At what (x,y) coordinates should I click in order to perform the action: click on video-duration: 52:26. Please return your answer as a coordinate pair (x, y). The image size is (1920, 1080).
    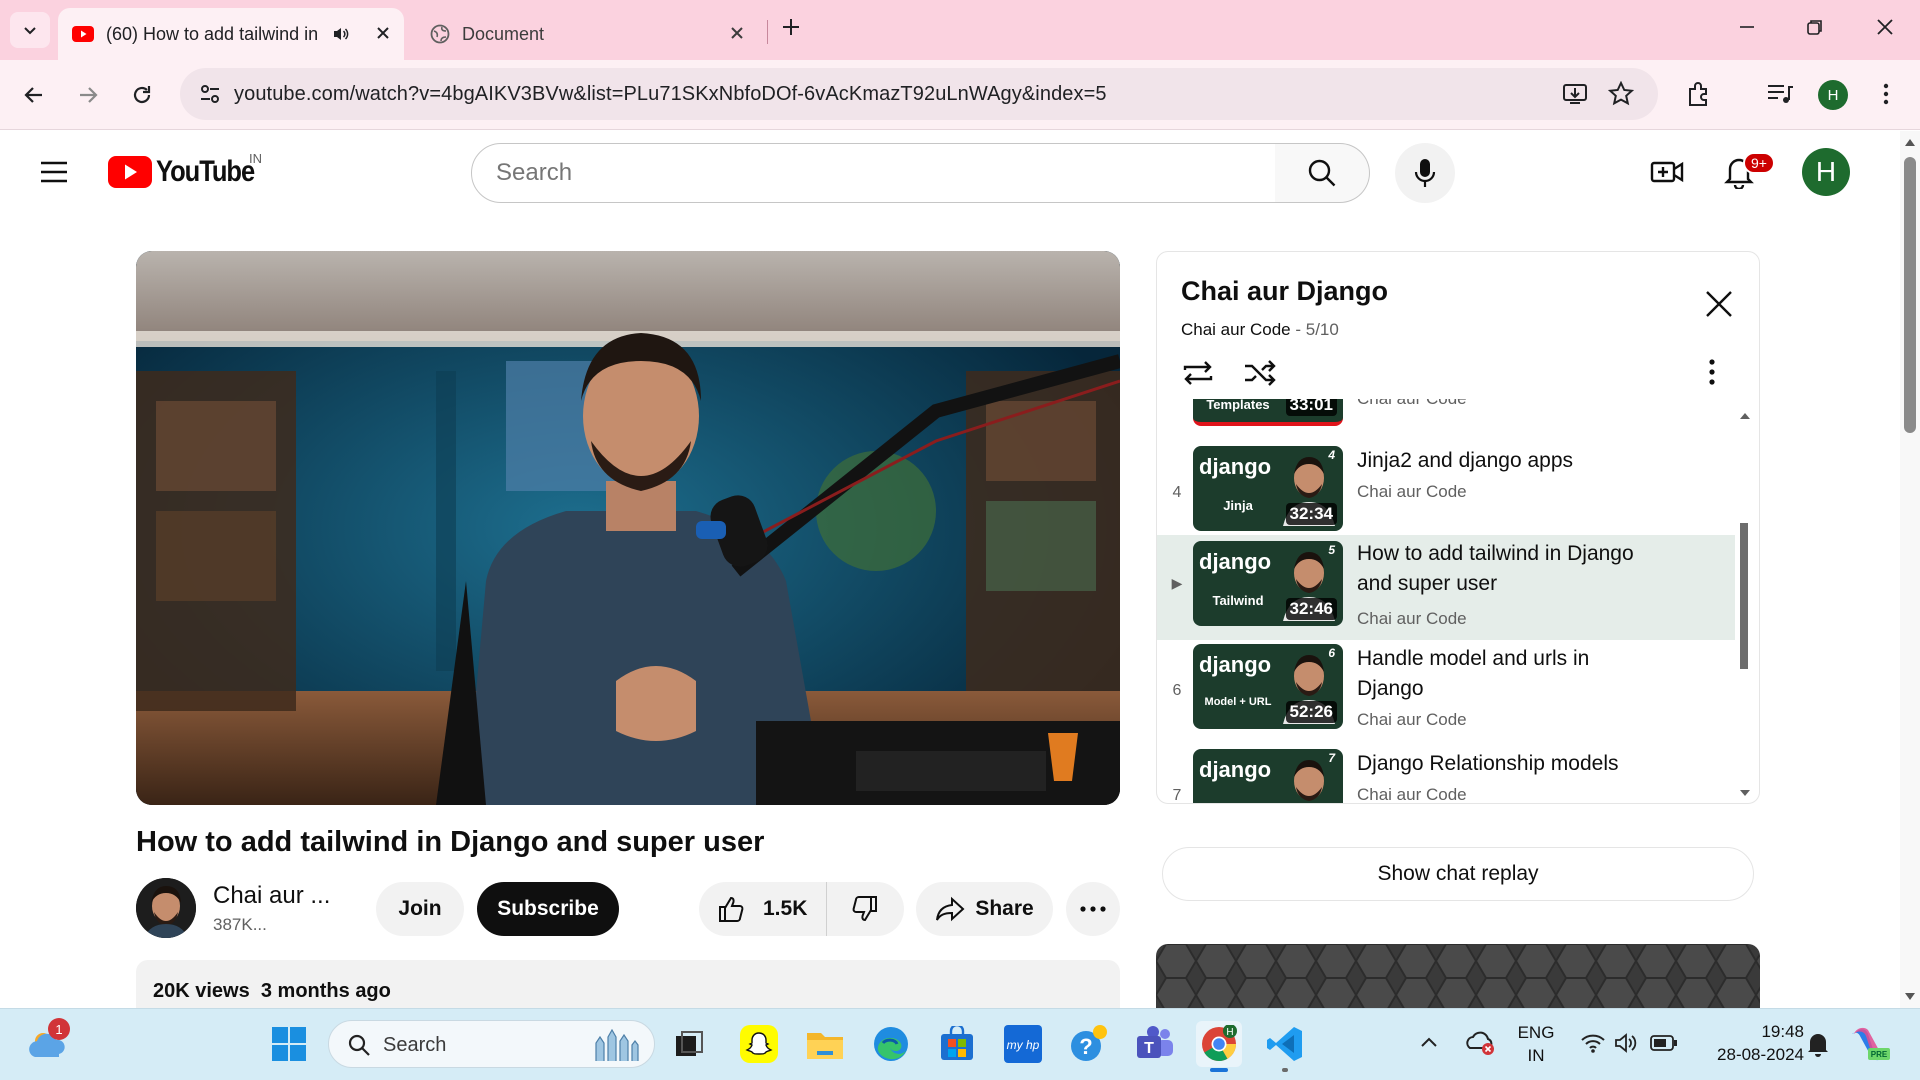
    Looking at the image, I should click on (1311, 712).